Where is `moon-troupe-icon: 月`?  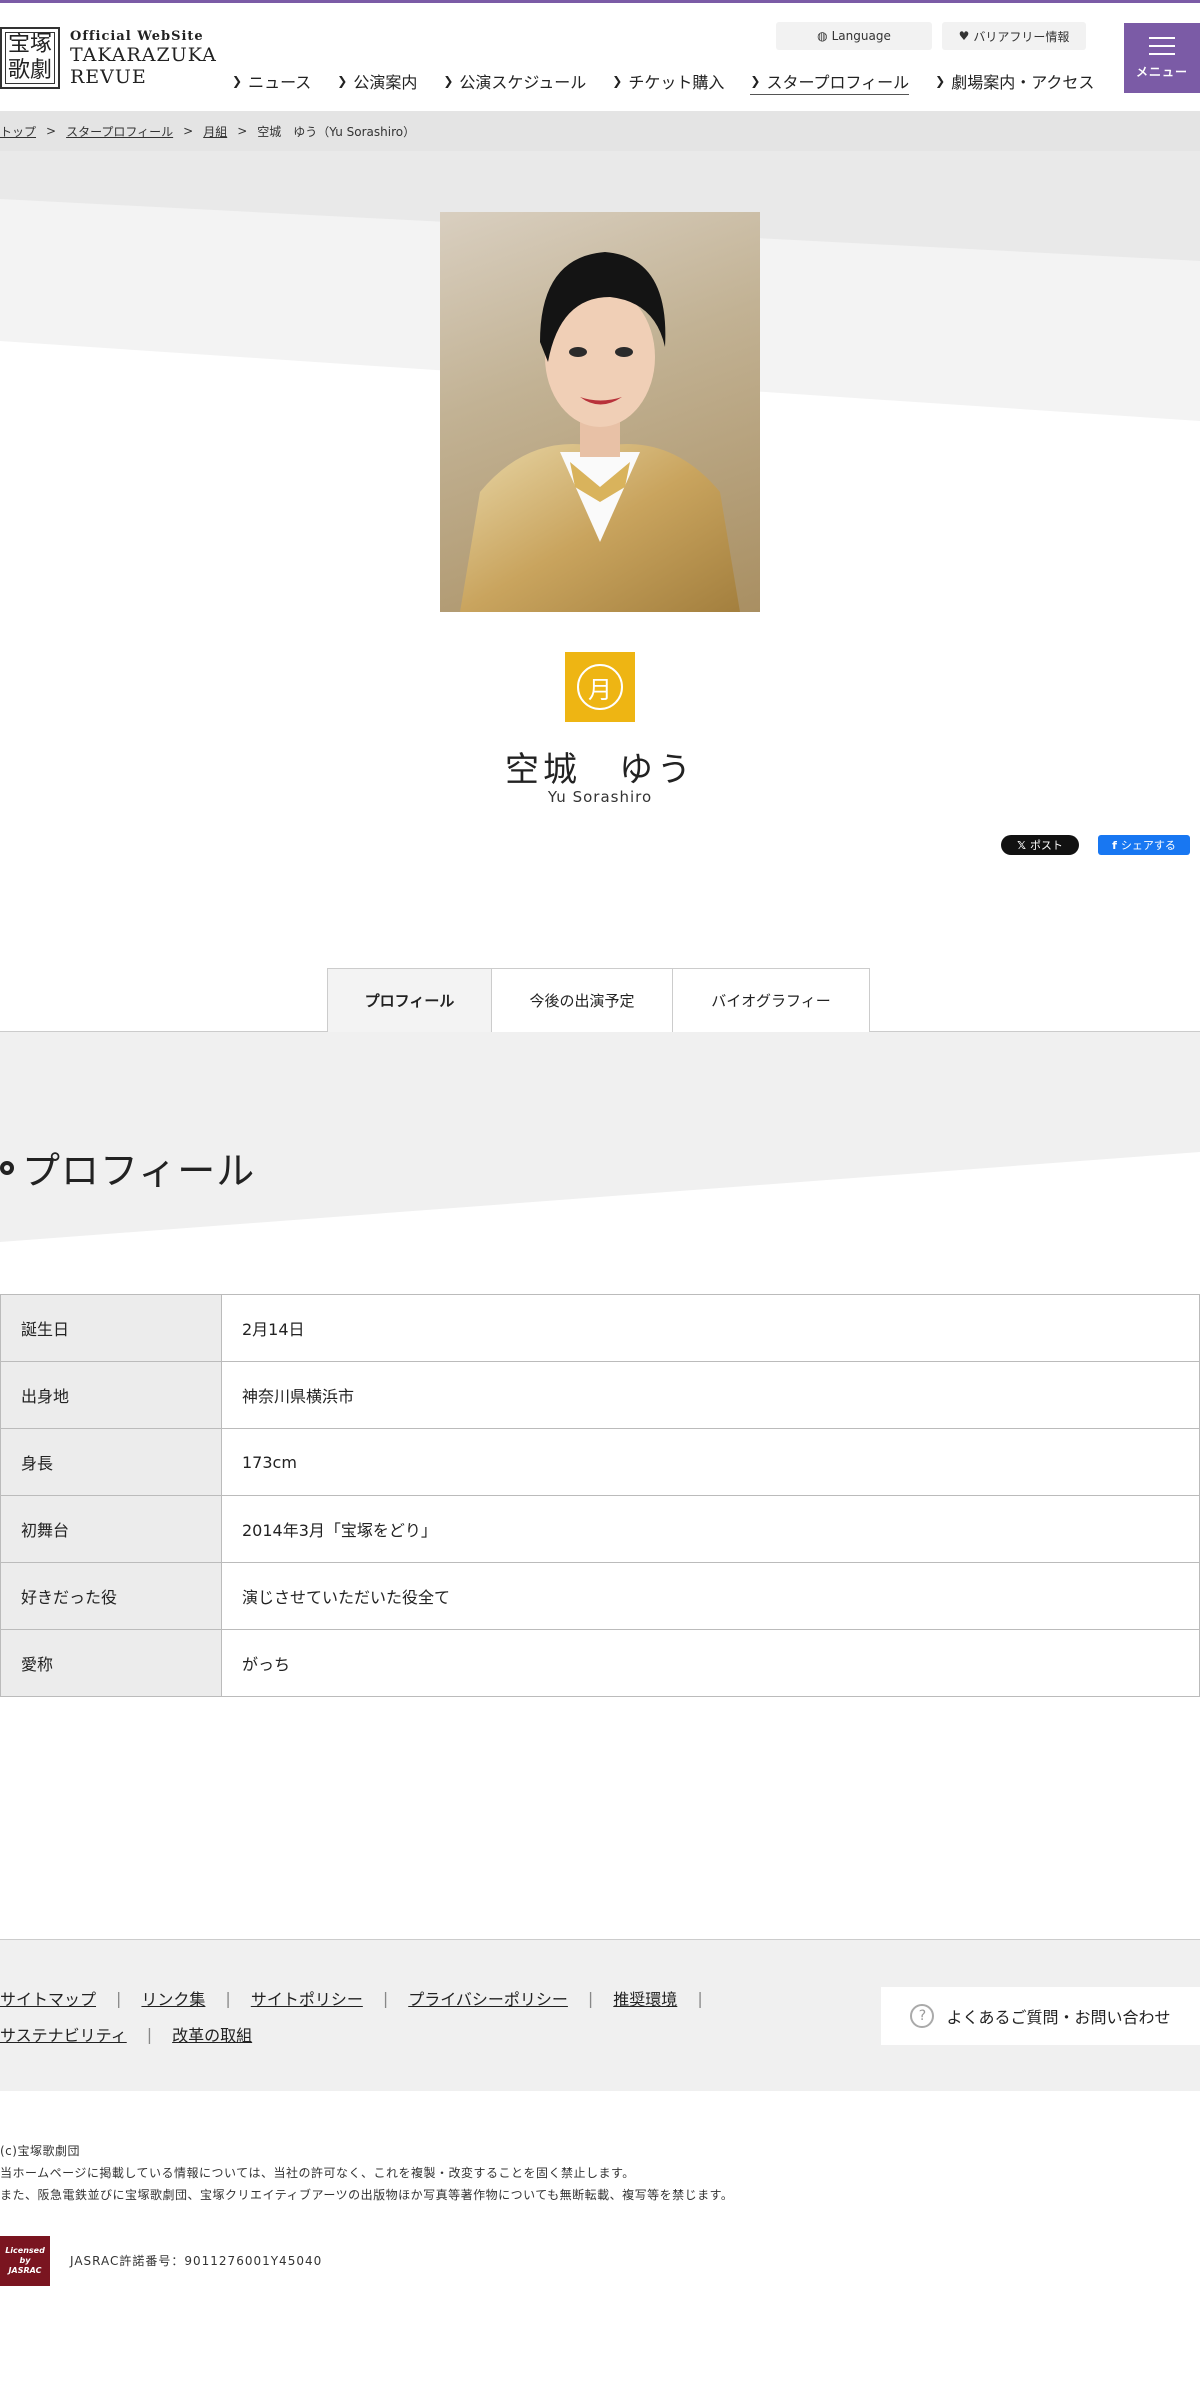
moon-troupe-icon: 月 is located at coordinates (600, 687).